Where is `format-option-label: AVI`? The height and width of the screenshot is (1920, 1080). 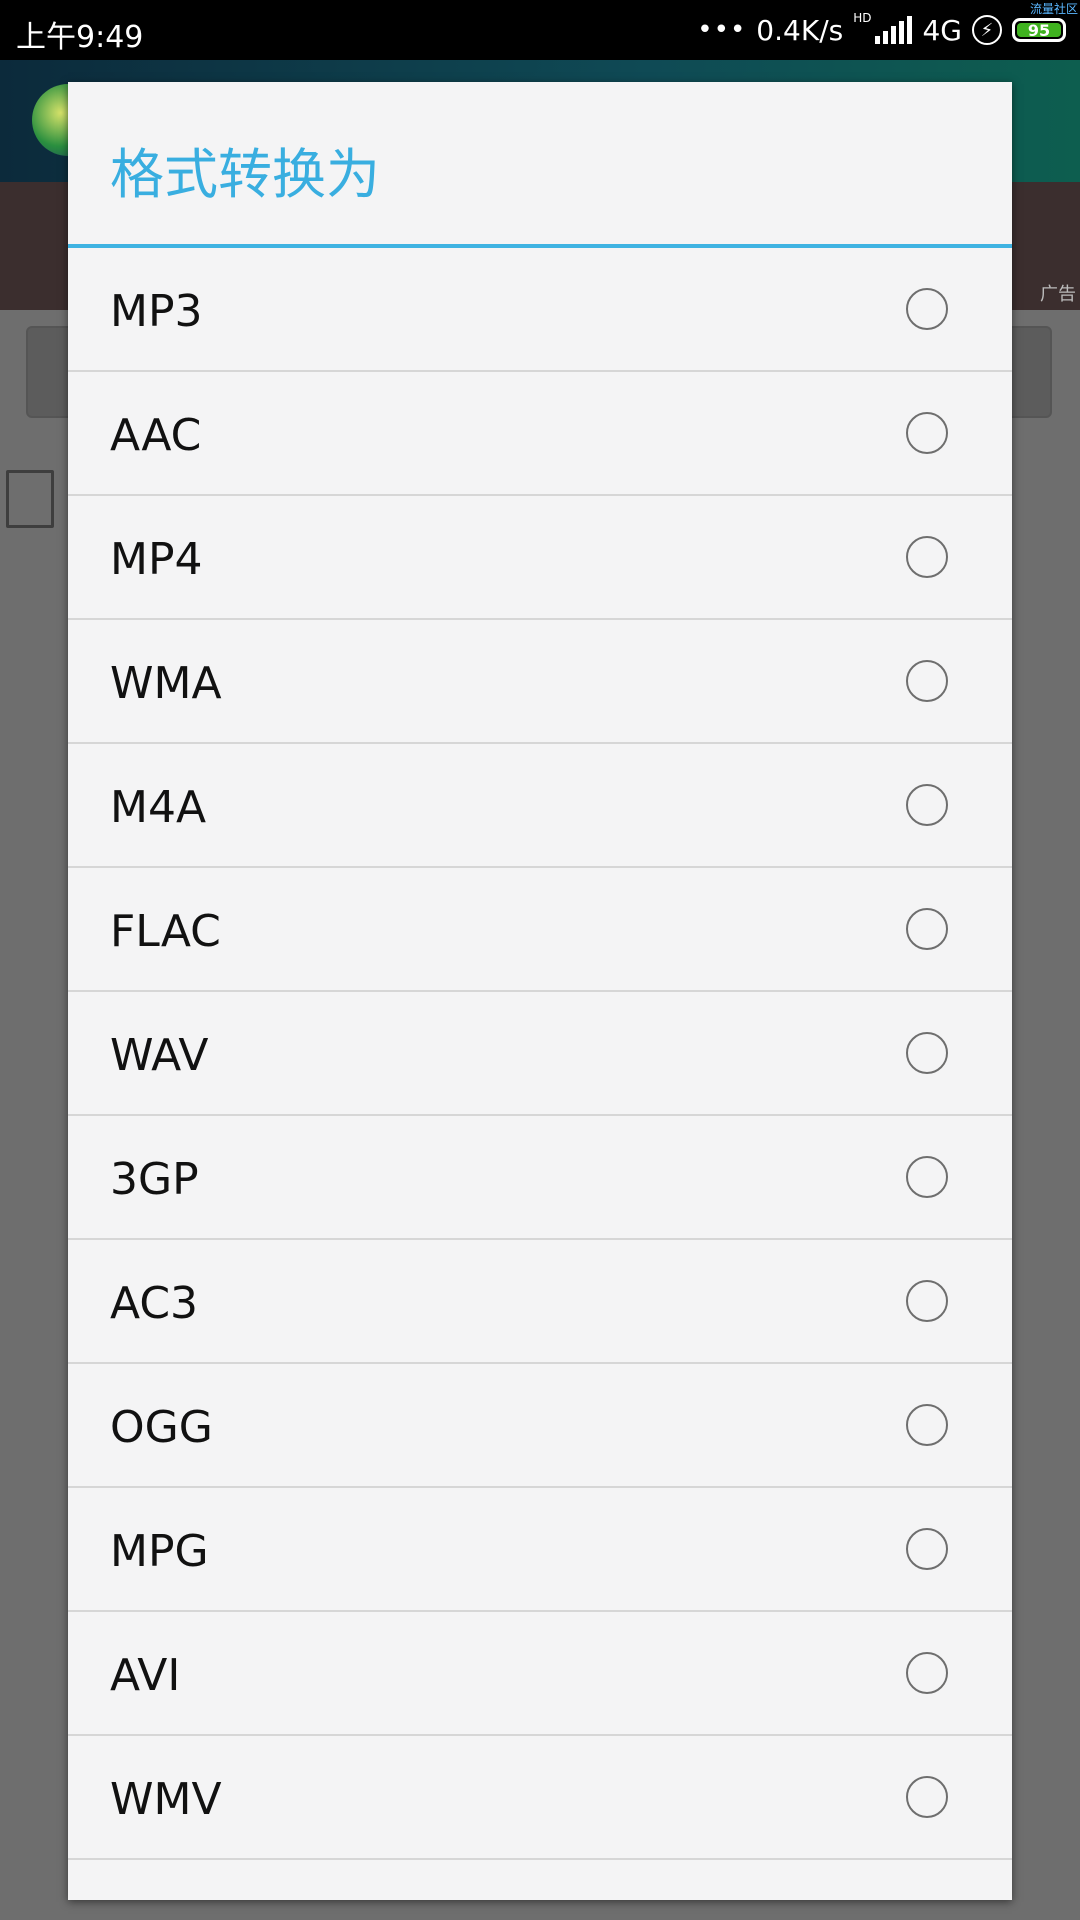 format-option-label: AVI is located at coordinates (145, 1675).